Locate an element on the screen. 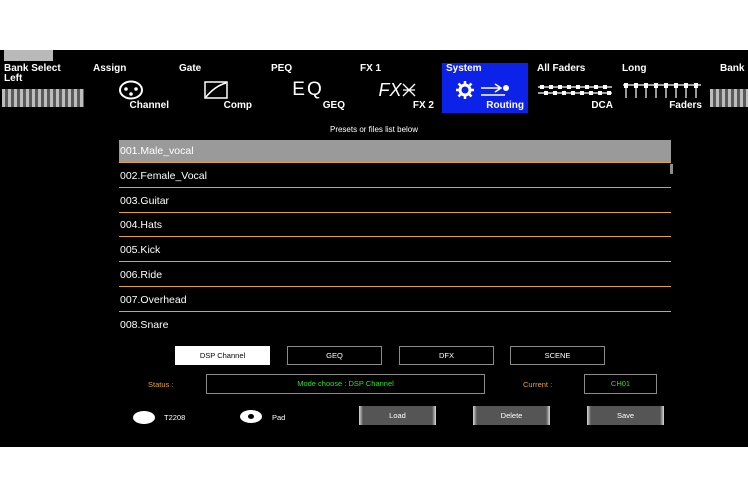 This screenshot has height=498, width=748. assign-channel-button: Assign Channel is located at coordinates (131, 88).